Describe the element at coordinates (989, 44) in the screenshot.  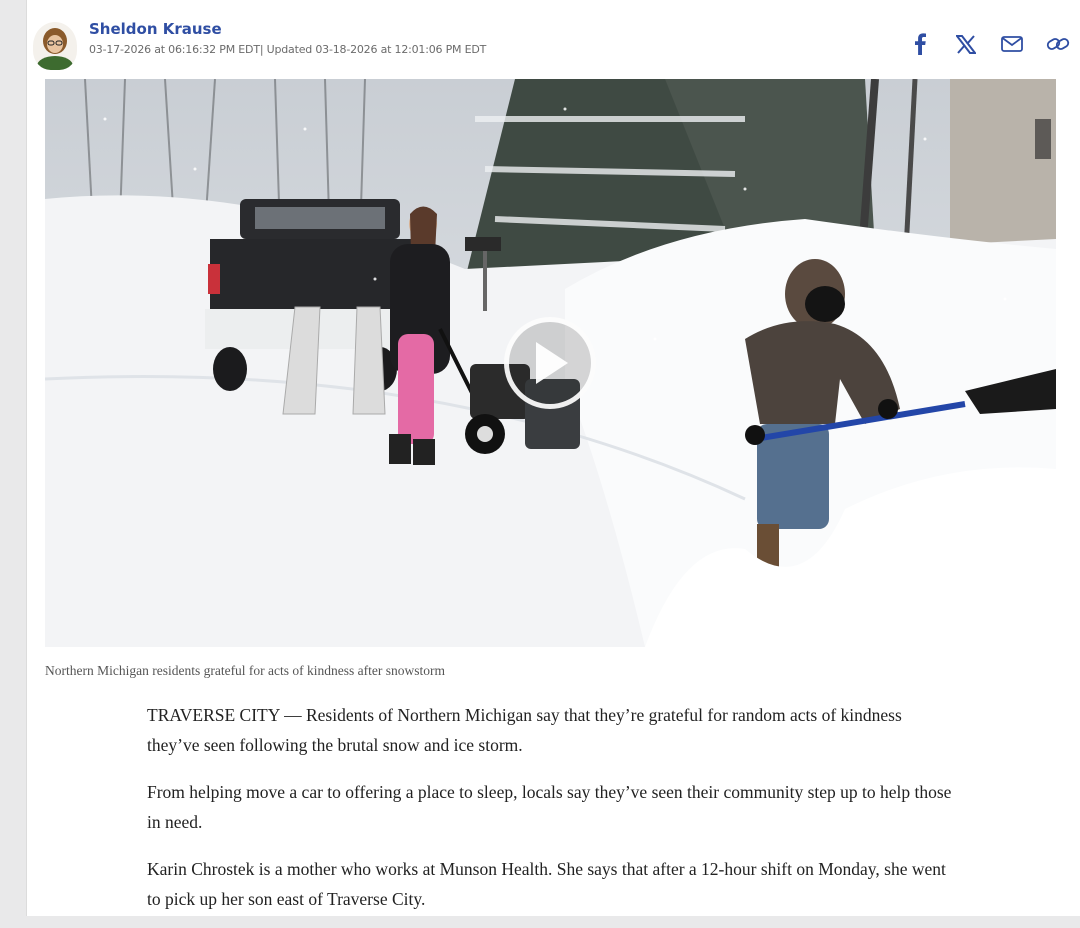
I see `share-bar` at that location.